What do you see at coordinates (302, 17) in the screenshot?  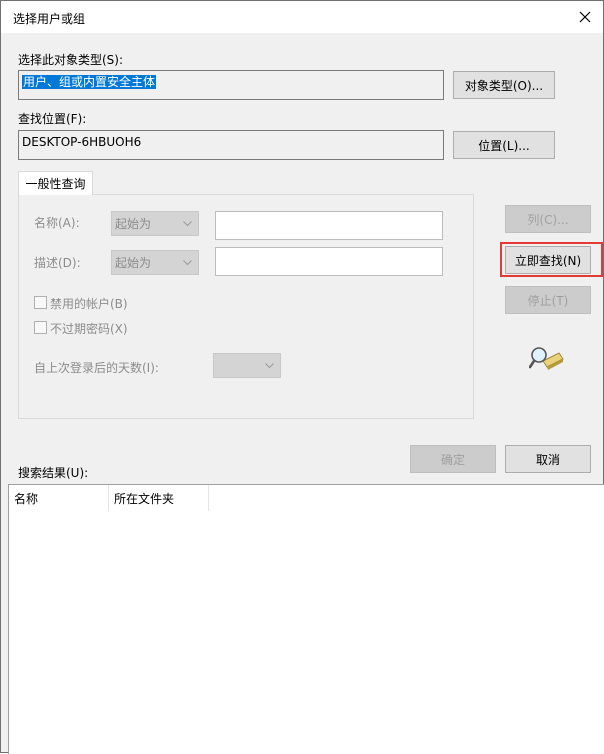 I see `title-bar: 选择用户或组` at bounding box center [302, 17].